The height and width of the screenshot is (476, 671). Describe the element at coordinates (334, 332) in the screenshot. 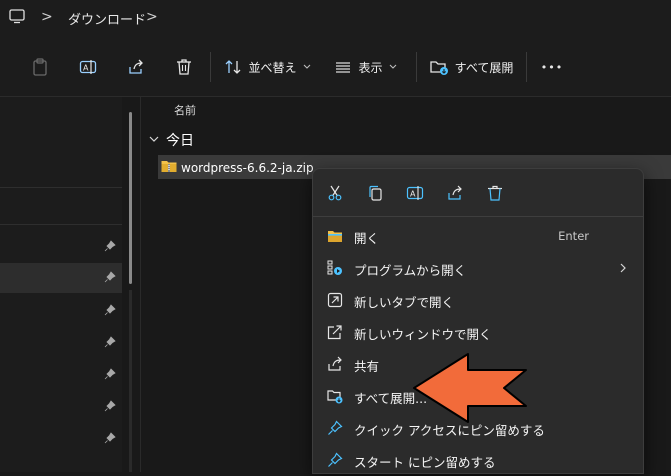

I see `new-window-icon` at that location.